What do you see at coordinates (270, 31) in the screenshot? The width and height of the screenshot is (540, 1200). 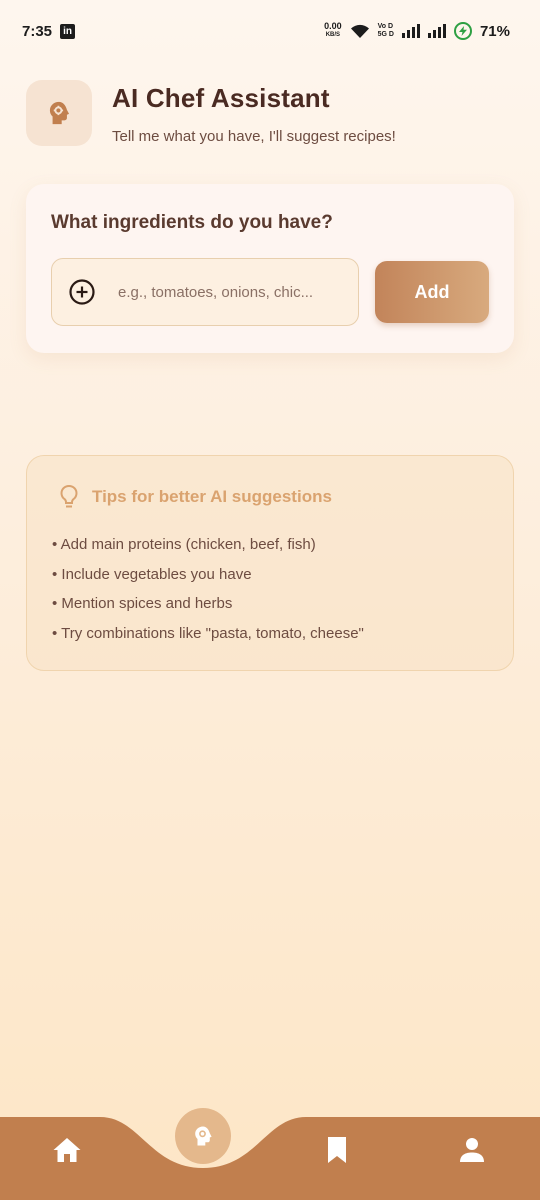 I see `status-bar: 7:35 in 0.00 KB/S Vo D 5G D 71%` at bounding box center [270, 31].